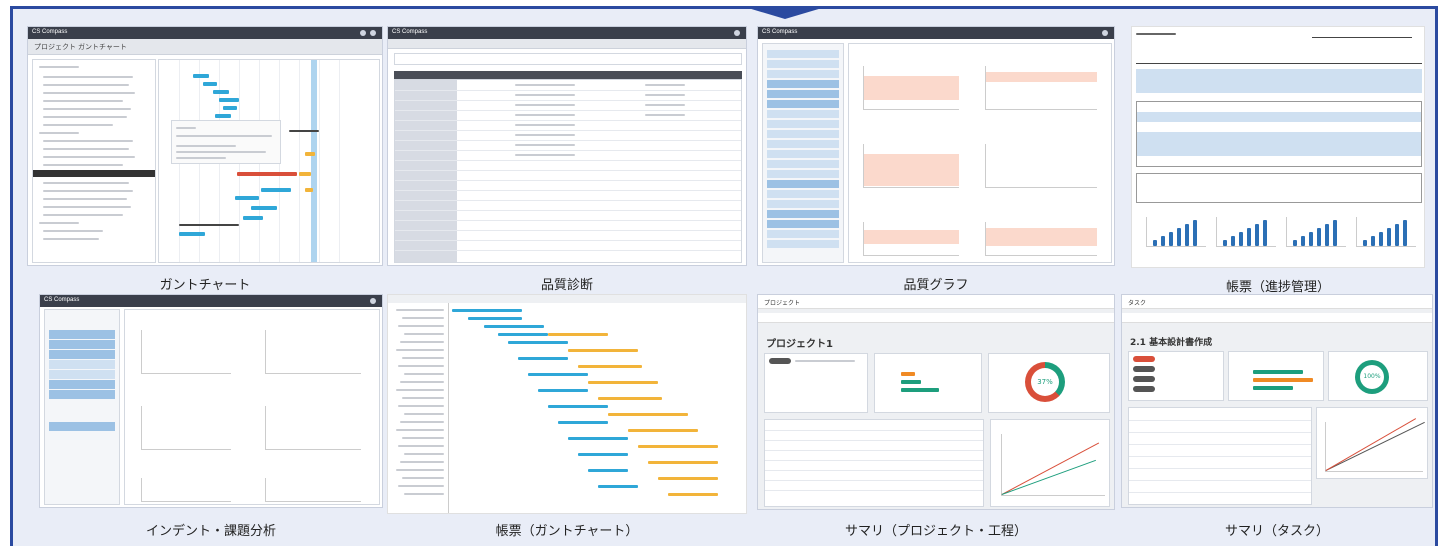 This screenshot has height=546, width=1447. I want to click on progress-value: 37%, so click(1045, 382).